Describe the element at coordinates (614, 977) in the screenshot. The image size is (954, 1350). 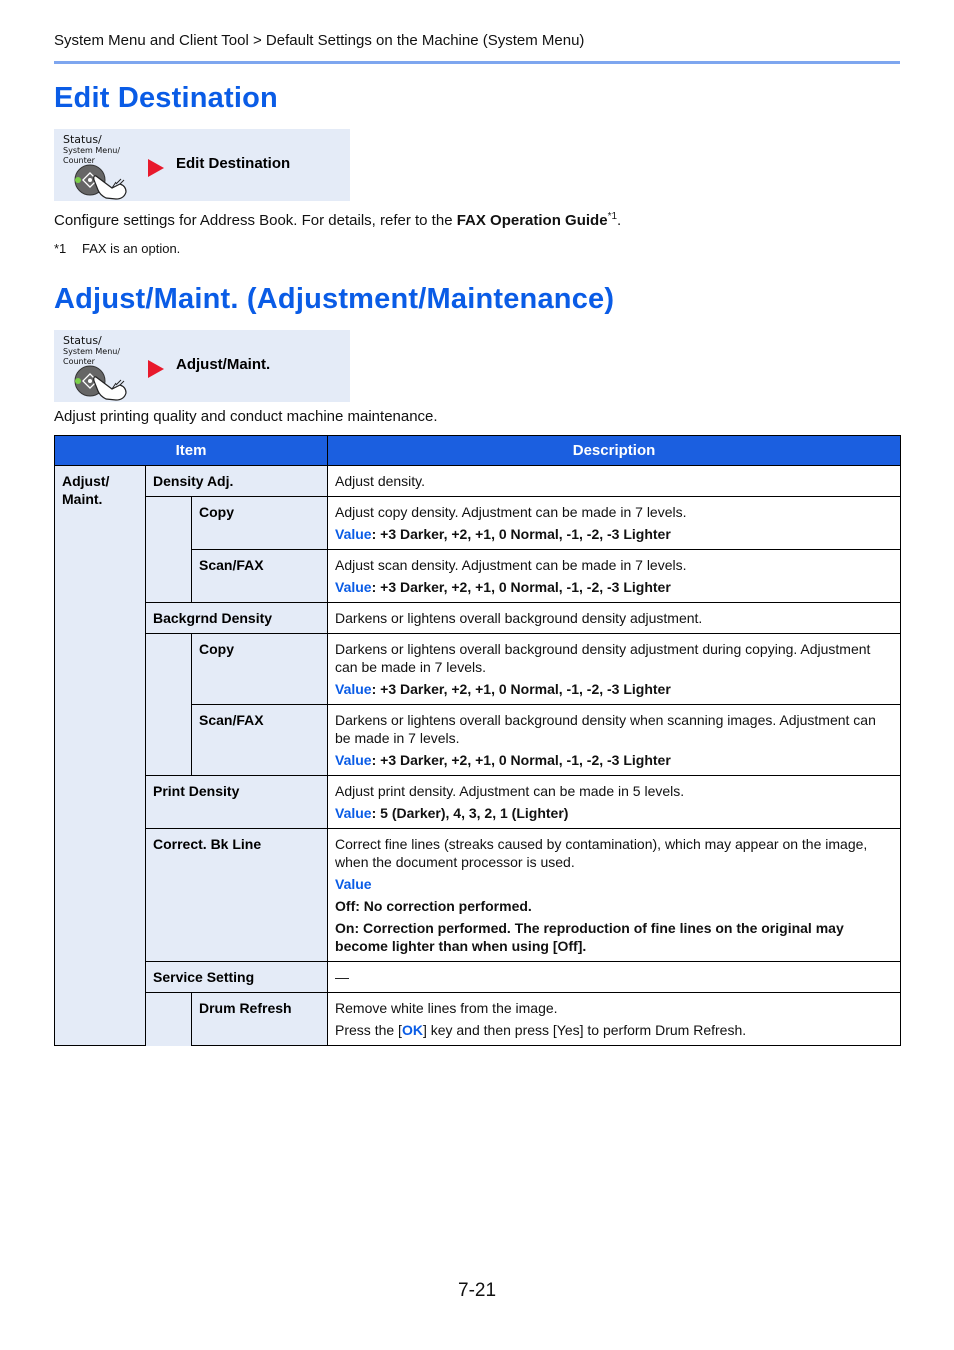
I see `item-description: —` at that location.